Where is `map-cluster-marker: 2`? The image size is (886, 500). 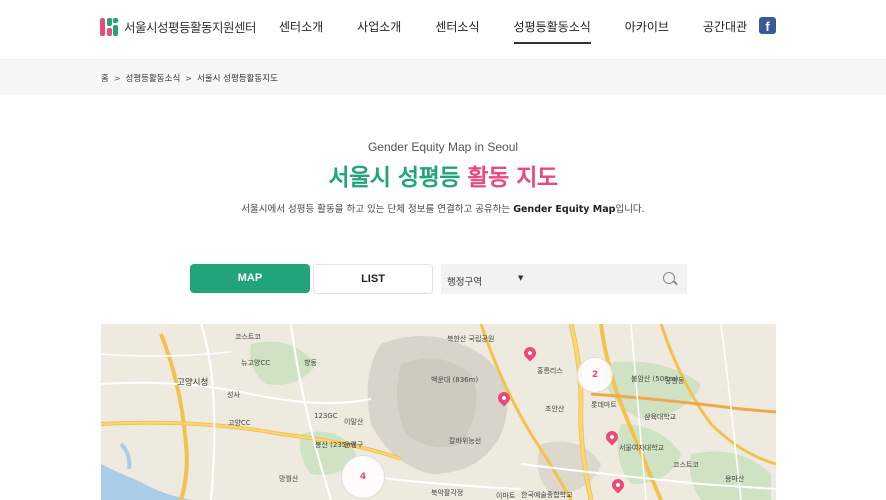 map-cluster-marker: 2 is located at coordinates (595, 375).